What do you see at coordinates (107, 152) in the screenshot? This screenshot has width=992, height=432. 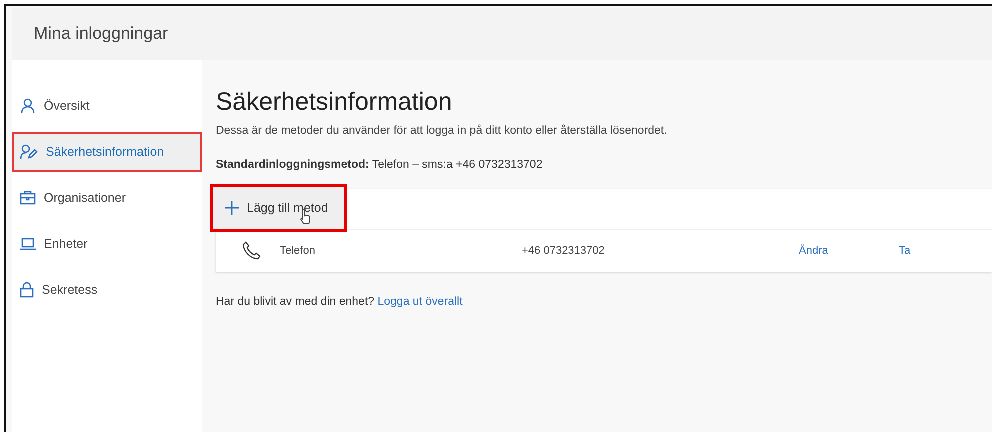 I see `sidebar-item: Säkerhetsinformation` at bounding box center [107, 152].